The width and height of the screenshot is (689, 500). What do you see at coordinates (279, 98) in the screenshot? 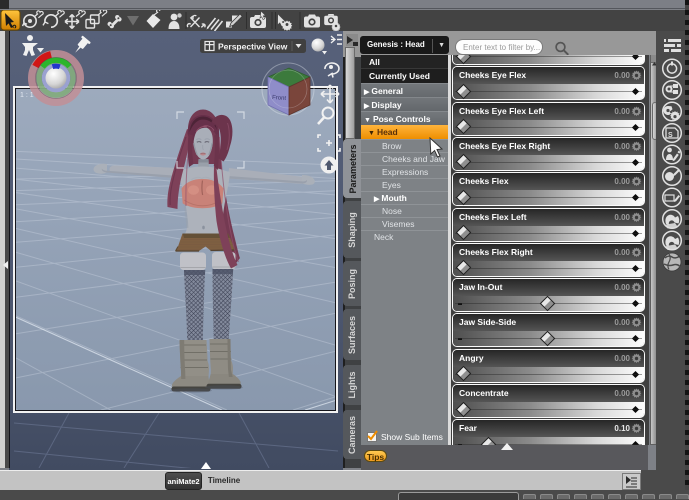
I see `svg-text: Front` at bounding box center [279, 98].